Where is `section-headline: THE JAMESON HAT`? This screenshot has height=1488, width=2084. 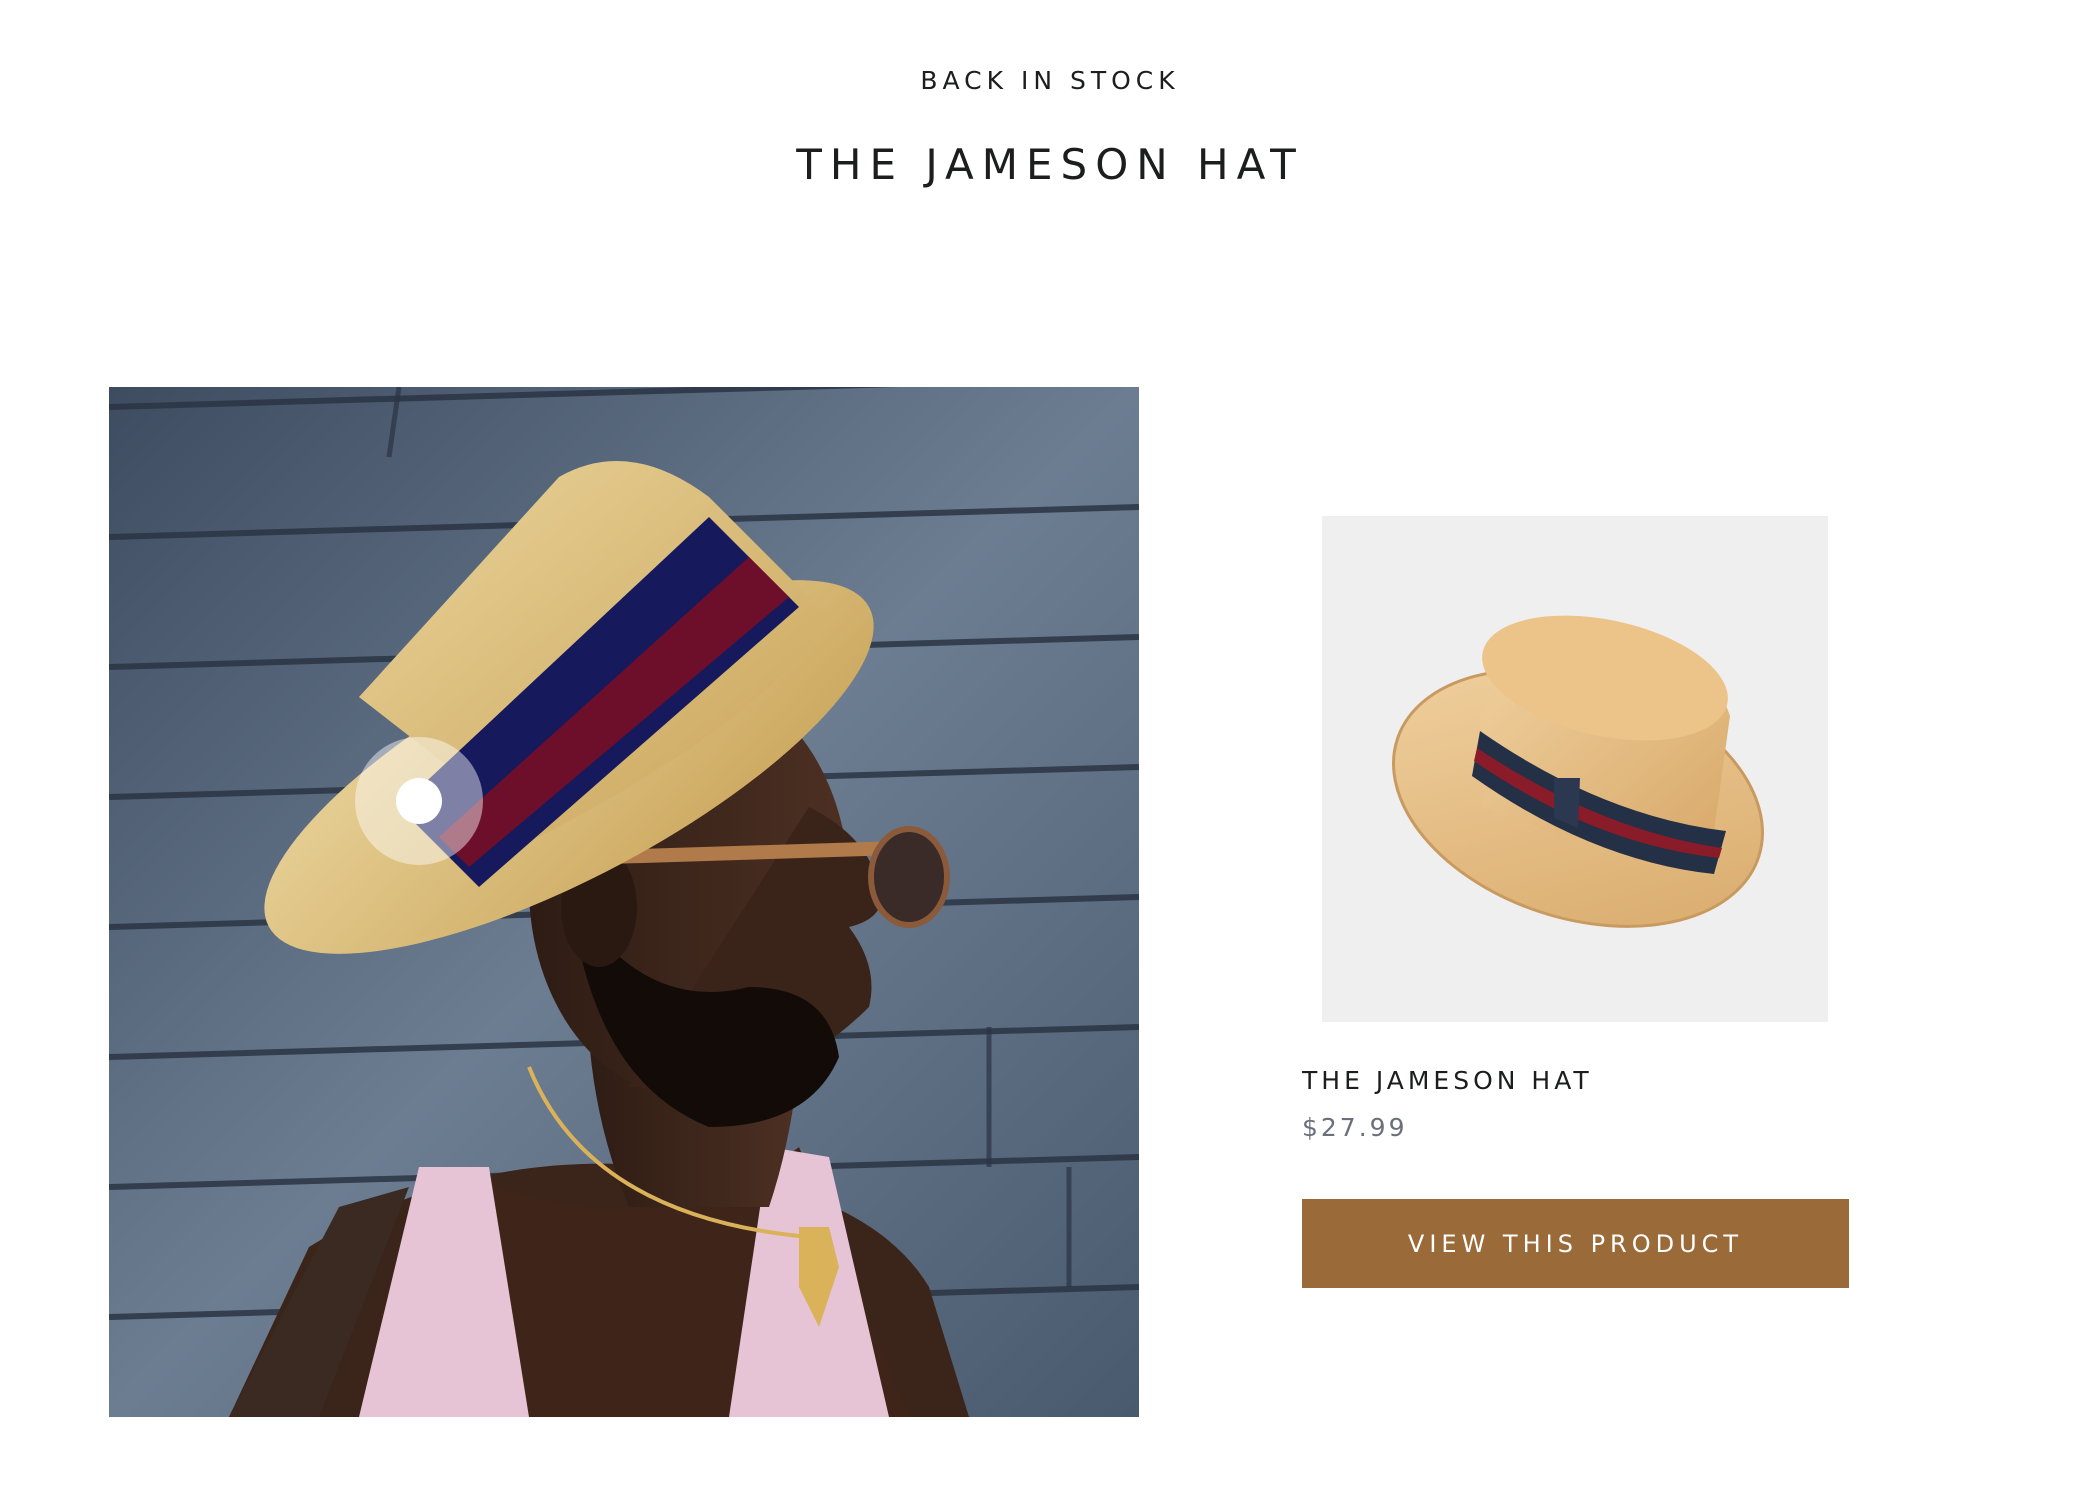
section-headline: THE JAMESON HAT is located at coordinates (1050, 164).